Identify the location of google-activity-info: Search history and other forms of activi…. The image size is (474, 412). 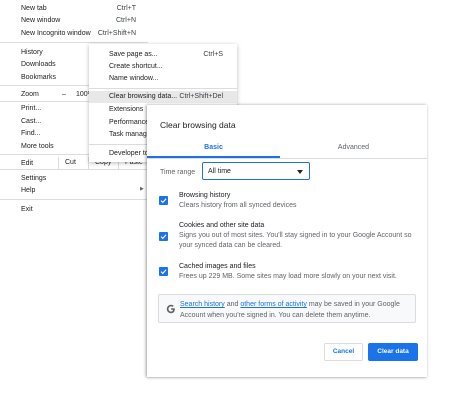
(287, 308).